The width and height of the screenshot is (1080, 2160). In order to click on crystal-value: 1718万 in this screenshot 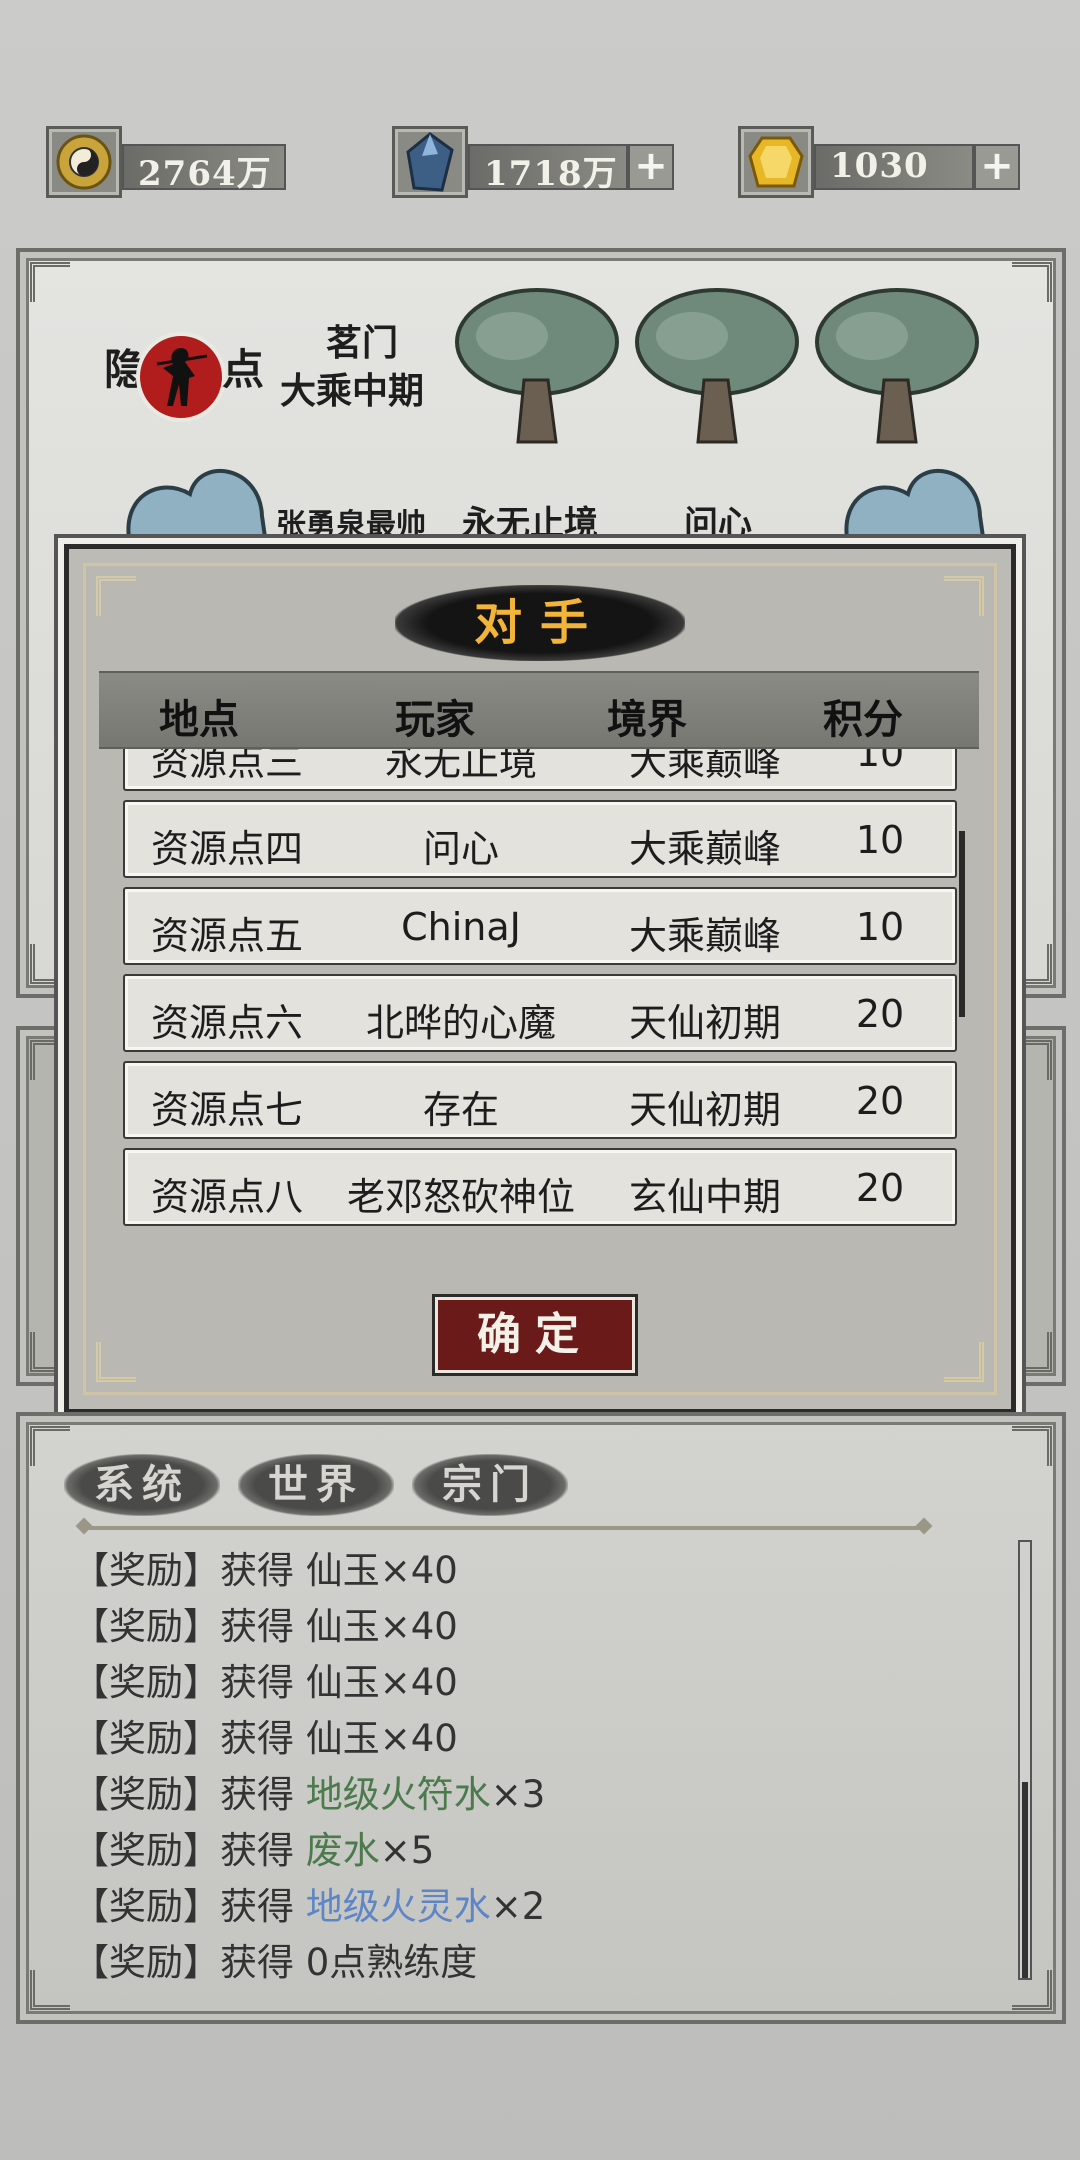, I will do `click(551, 174)`.